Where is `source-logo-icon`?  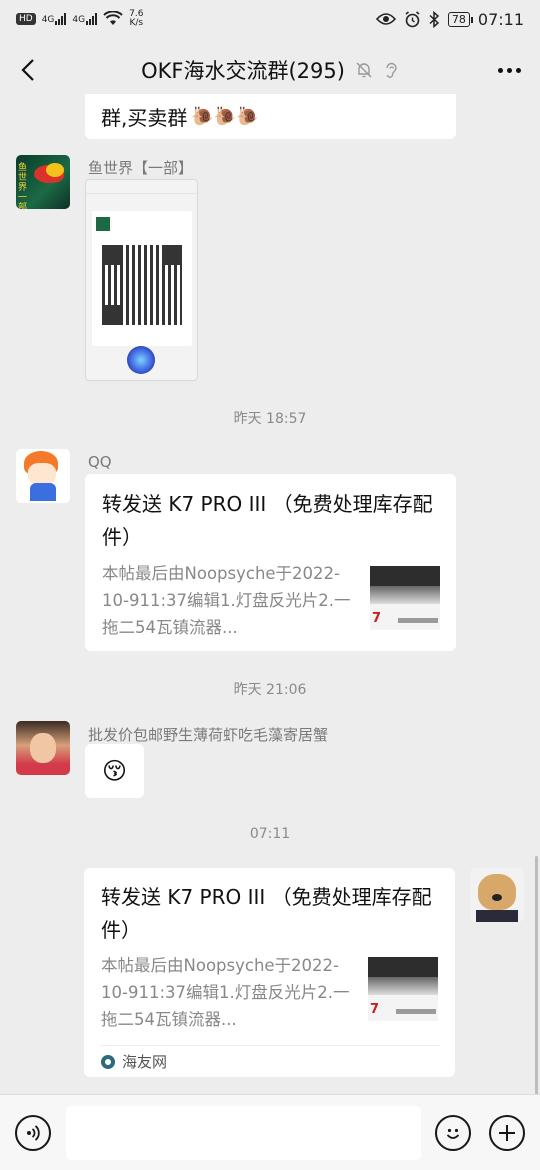
source-logo-icon is located at coordinates (108, 1061).